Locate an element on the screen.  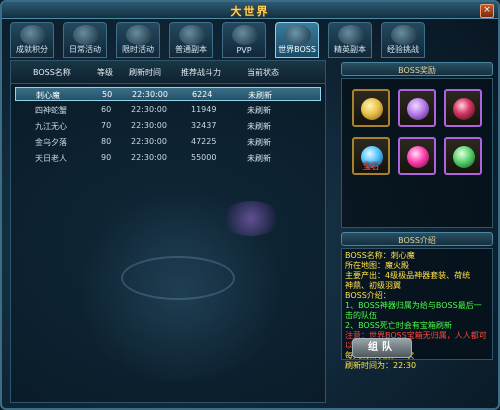
recommended-power: 32437 is located at coordinates (204, 125).